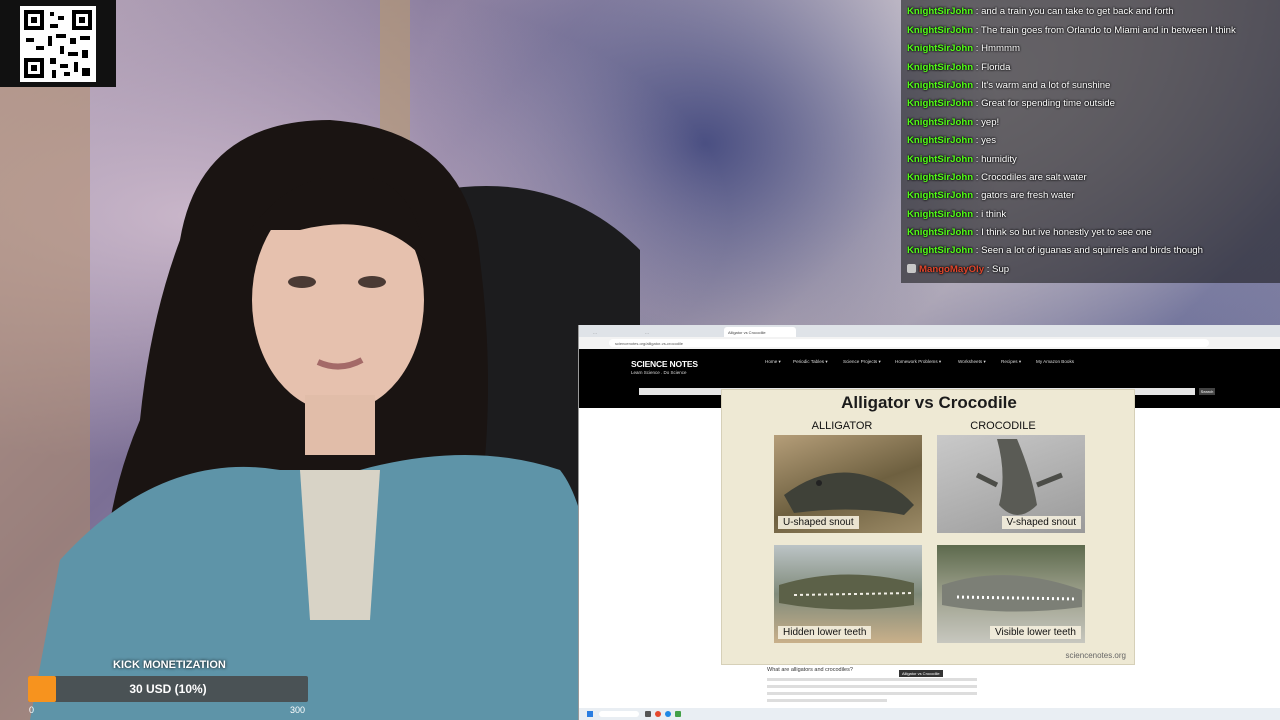  What do you see at coordinates (972, 362) in the screenshot?
I see `nav-item: Worksheets ▾` at bounding box center [972, 362].